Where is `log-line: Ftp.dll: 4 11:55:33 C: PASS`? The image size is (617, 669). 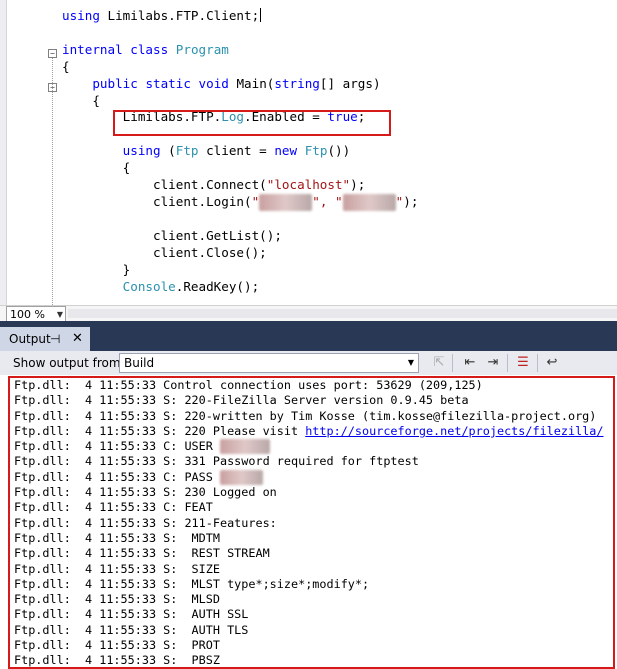
log-line: Ftp.dll: 4 11:55:33 C: PASS is located at coordinates (117, 476).